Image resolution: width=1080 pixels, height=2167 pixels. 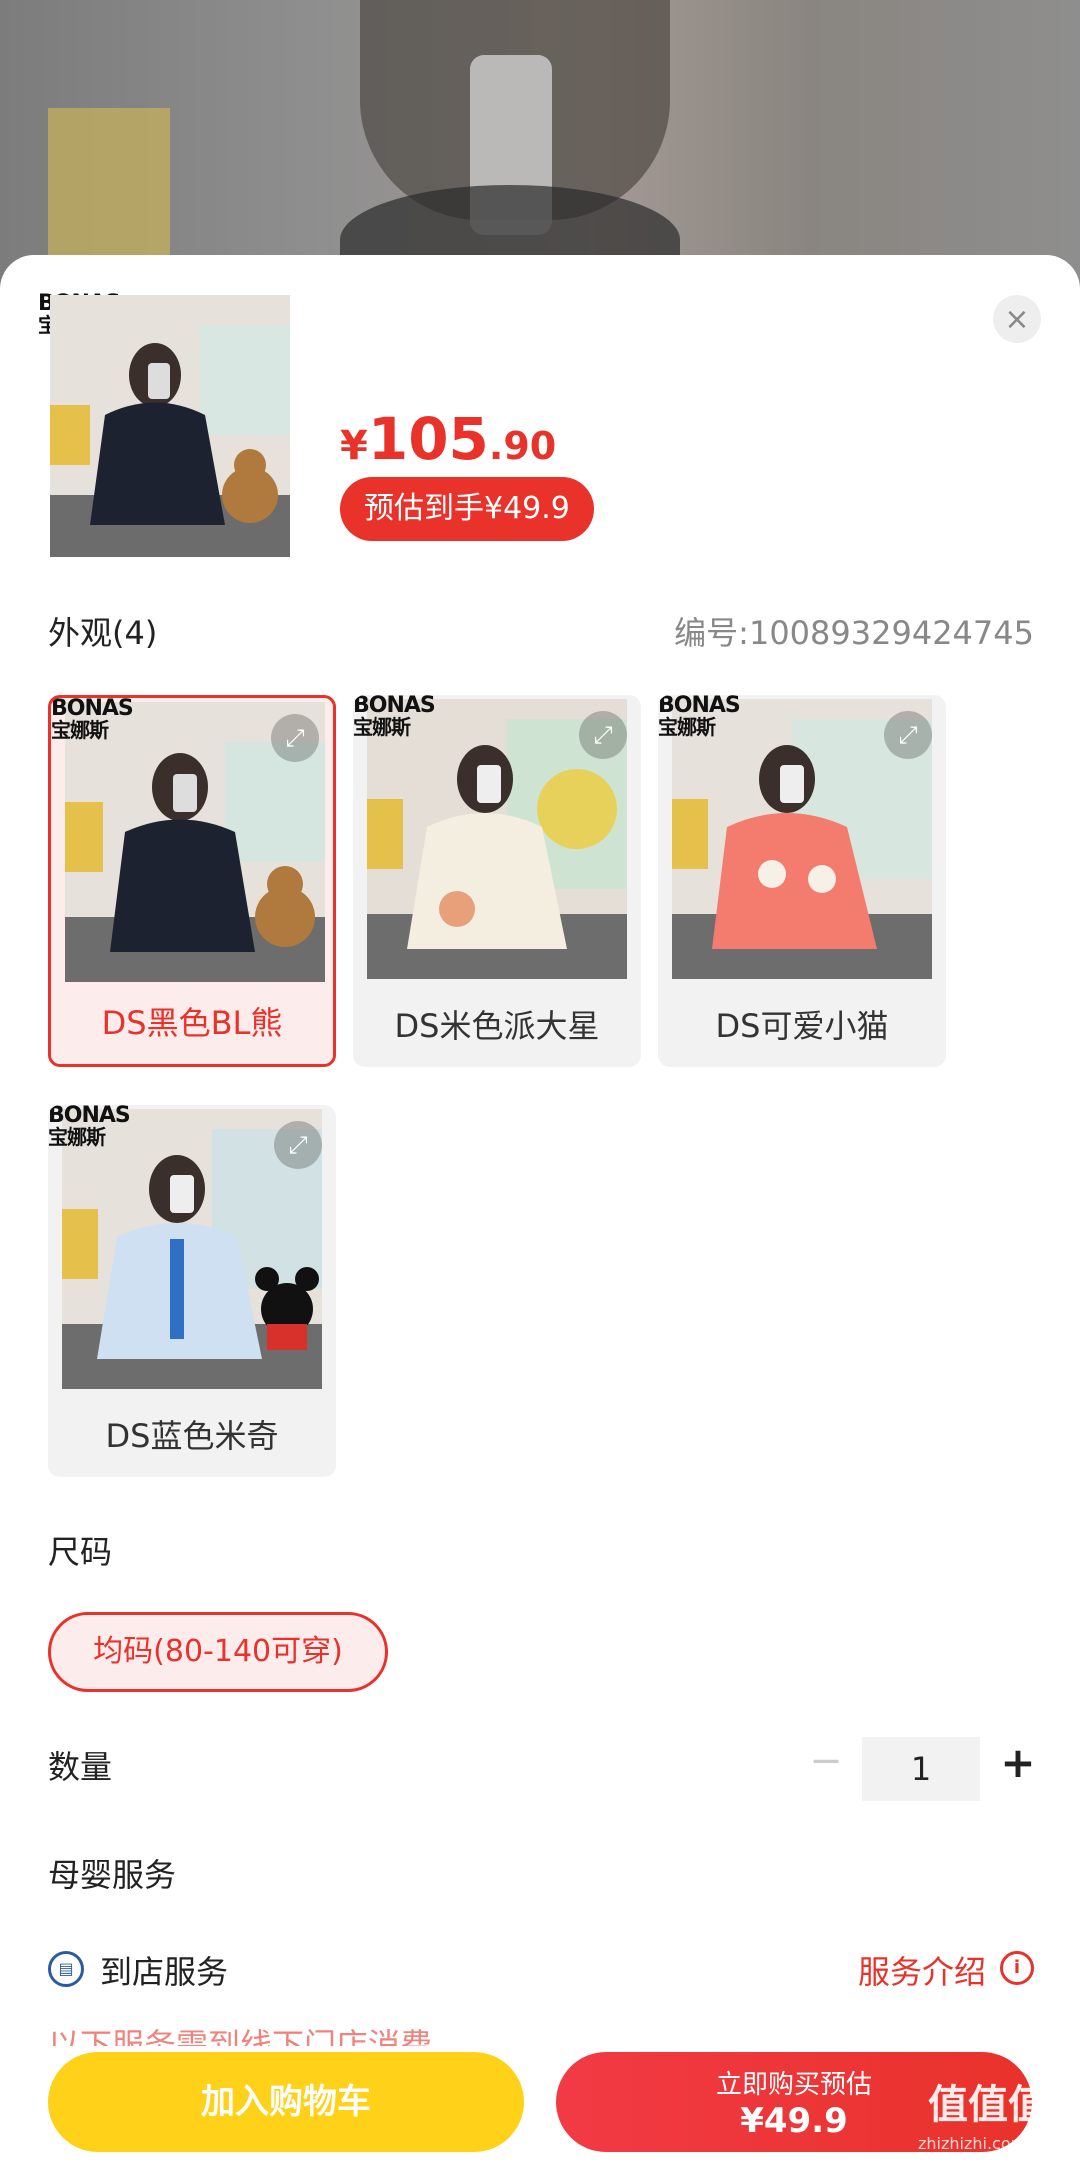 What do you see at coordinates (540, 145) in the screenshot?
I see `background-product-photo` at bounding box center [540, 145].